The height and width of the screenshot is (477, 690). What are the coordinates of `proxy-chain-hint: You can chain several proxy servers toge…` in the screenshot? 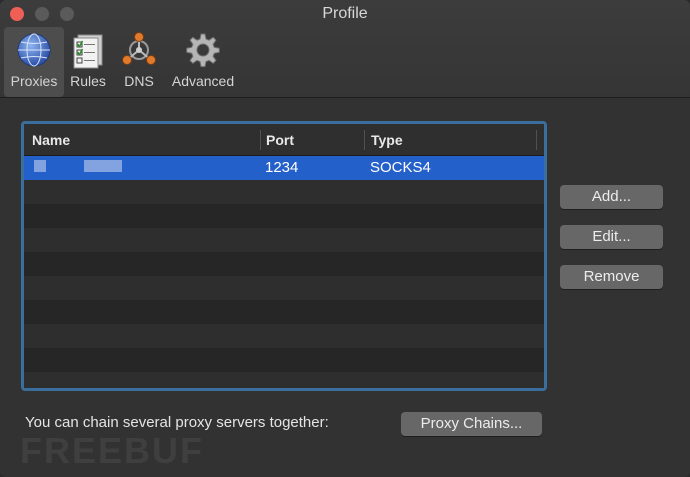 It's located at (177, 422).